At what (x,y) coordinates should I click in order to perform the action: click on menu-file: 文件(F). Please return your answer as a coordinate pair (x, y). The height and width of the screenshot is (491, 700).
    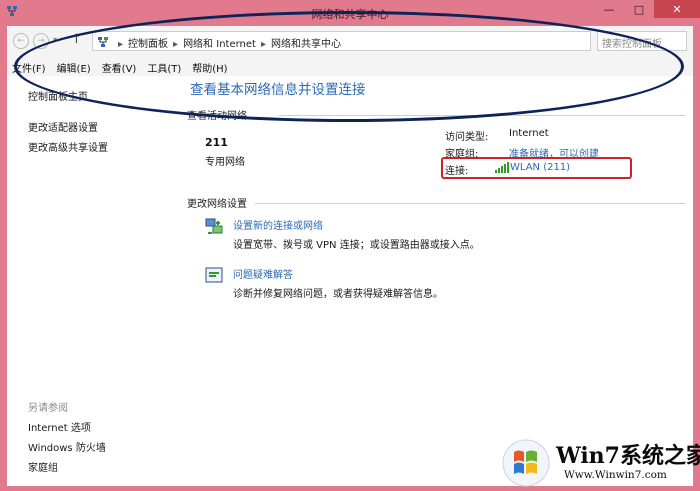
    Looking at the image, I should click on (29, 66).